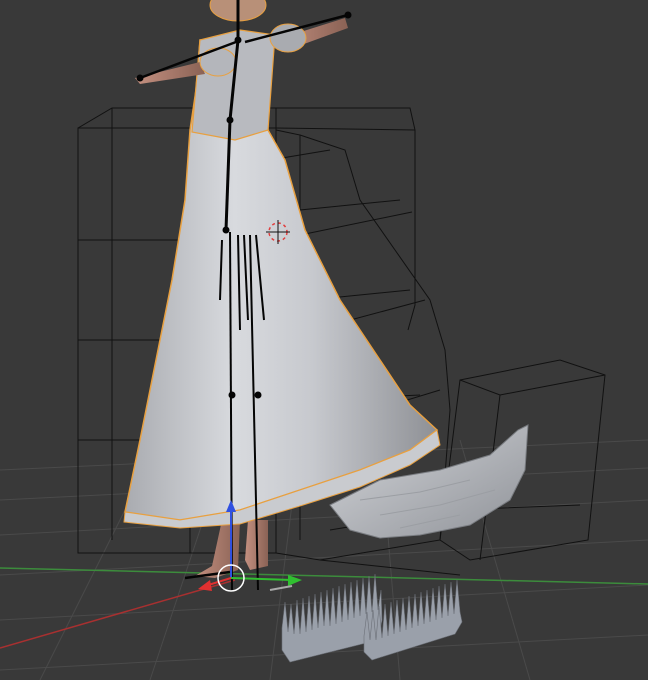 The width and height of the screenshot is (648, 680). I want to click on gizmo-y-arrow-icon, so click(295, 580).